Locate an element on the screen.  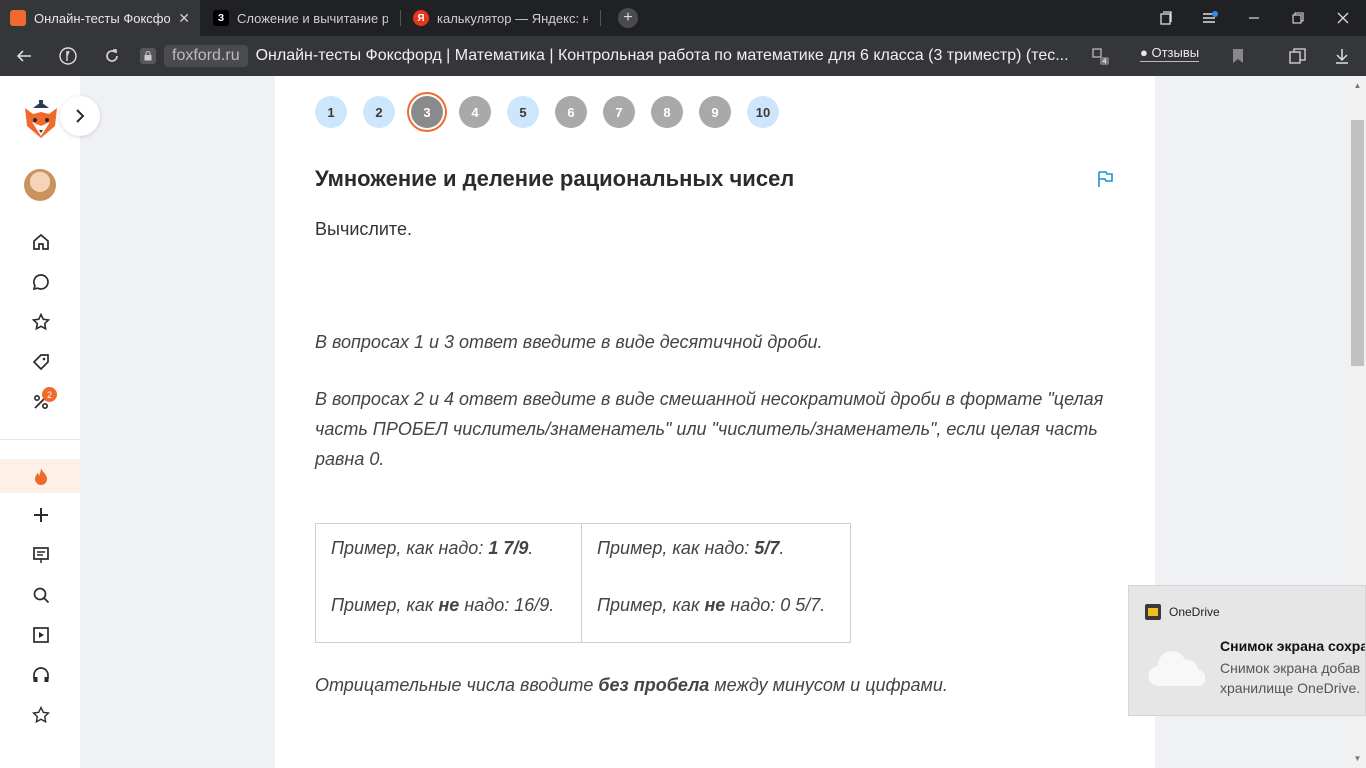
notification-title: Снимок экрана сохра is located at coordinates (1293, 646).